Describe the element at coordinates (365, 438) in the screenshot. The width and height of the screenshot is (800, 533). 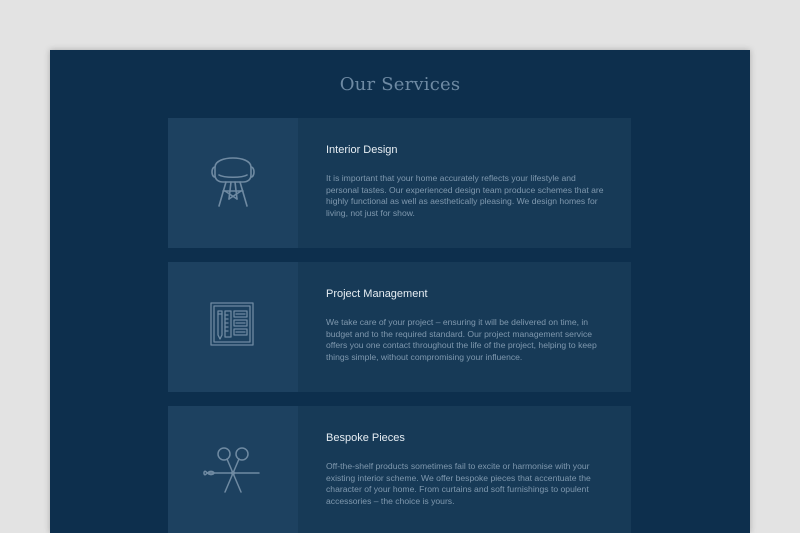
I see `card-title: Bespoke Pieces` at that location.